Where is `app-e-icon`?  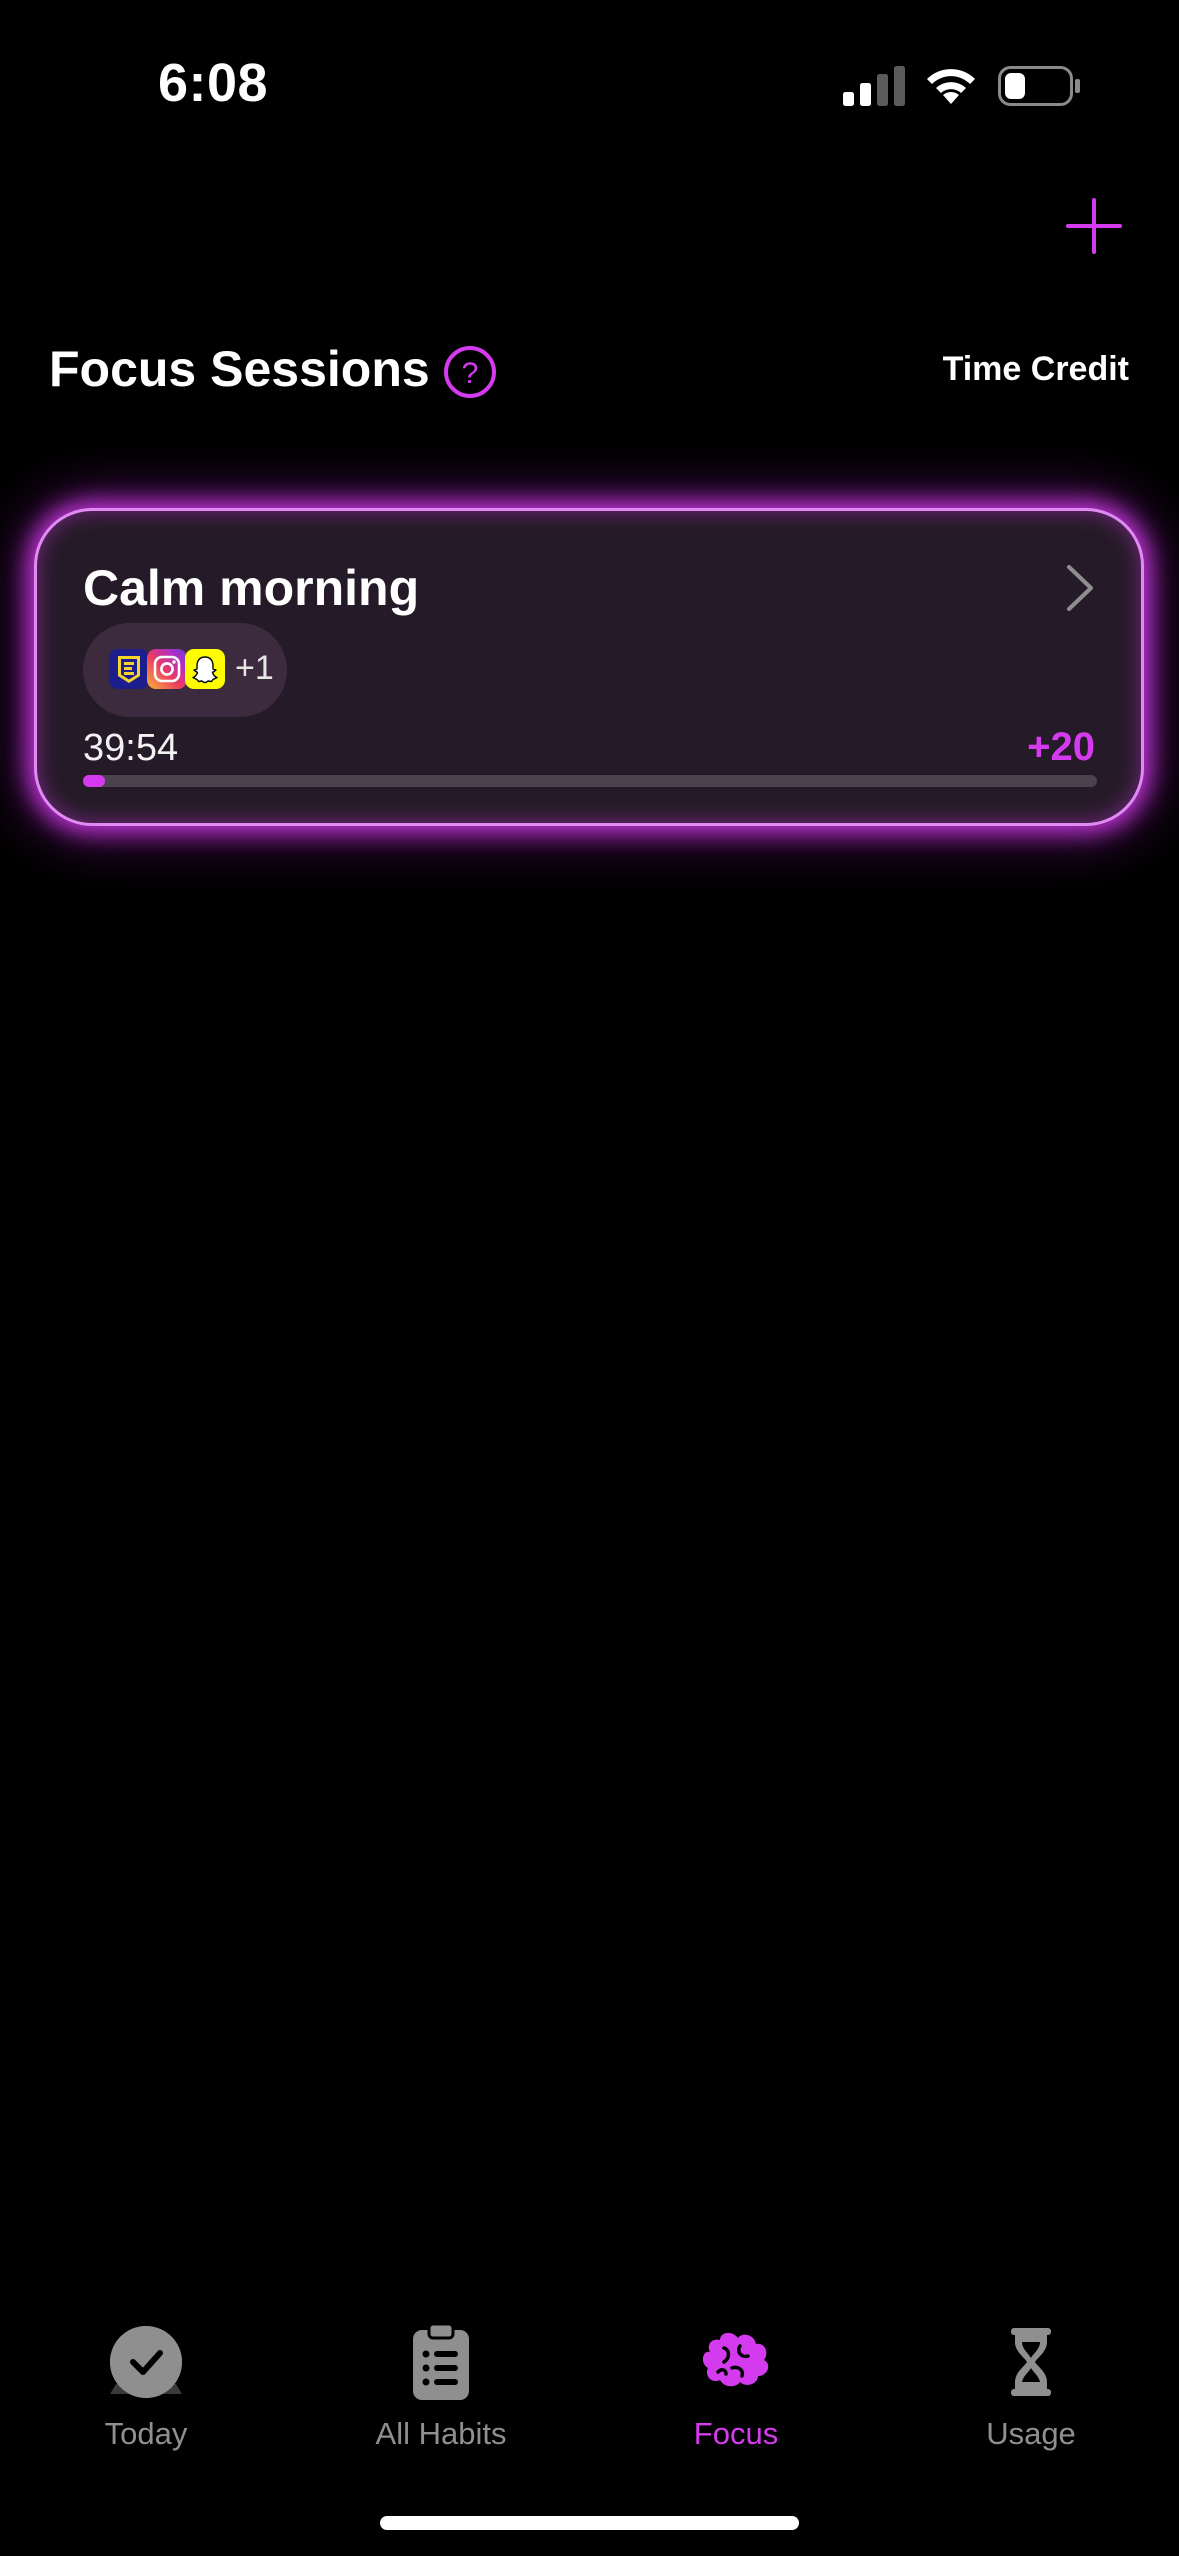 app-e-icon is located at coordinates (129, 669).